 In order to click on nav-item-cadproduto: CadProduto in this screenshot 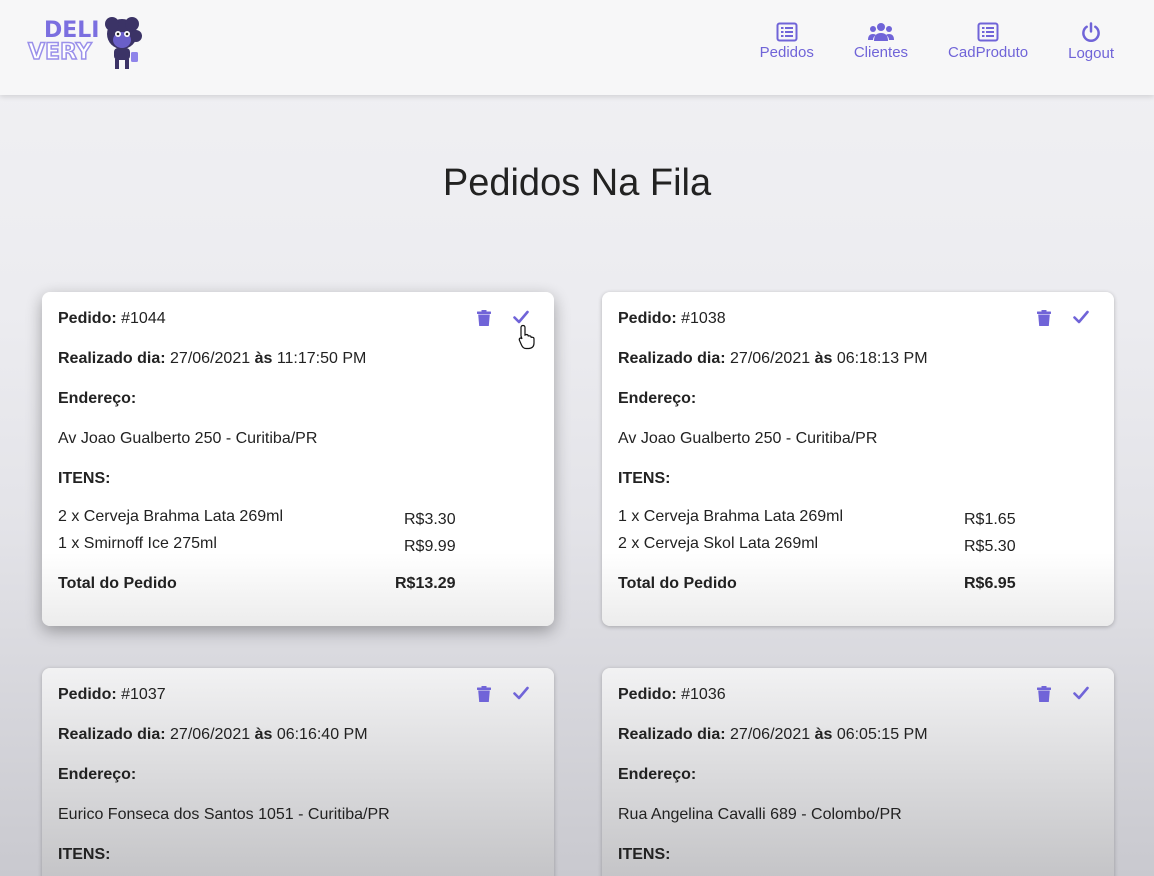, I will do `click(988, 42)`.